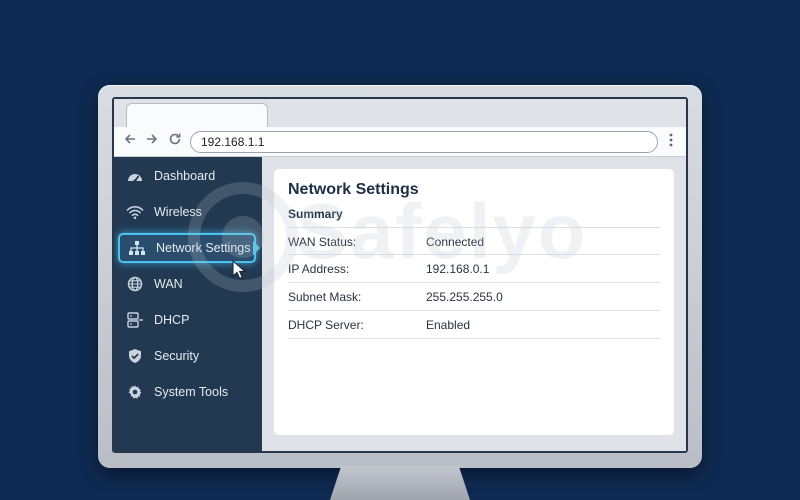  What do you see at coordinates (322, 242) in the screenshot?
I see `row-key: WAN Status:` at bounding box center [322, 242].